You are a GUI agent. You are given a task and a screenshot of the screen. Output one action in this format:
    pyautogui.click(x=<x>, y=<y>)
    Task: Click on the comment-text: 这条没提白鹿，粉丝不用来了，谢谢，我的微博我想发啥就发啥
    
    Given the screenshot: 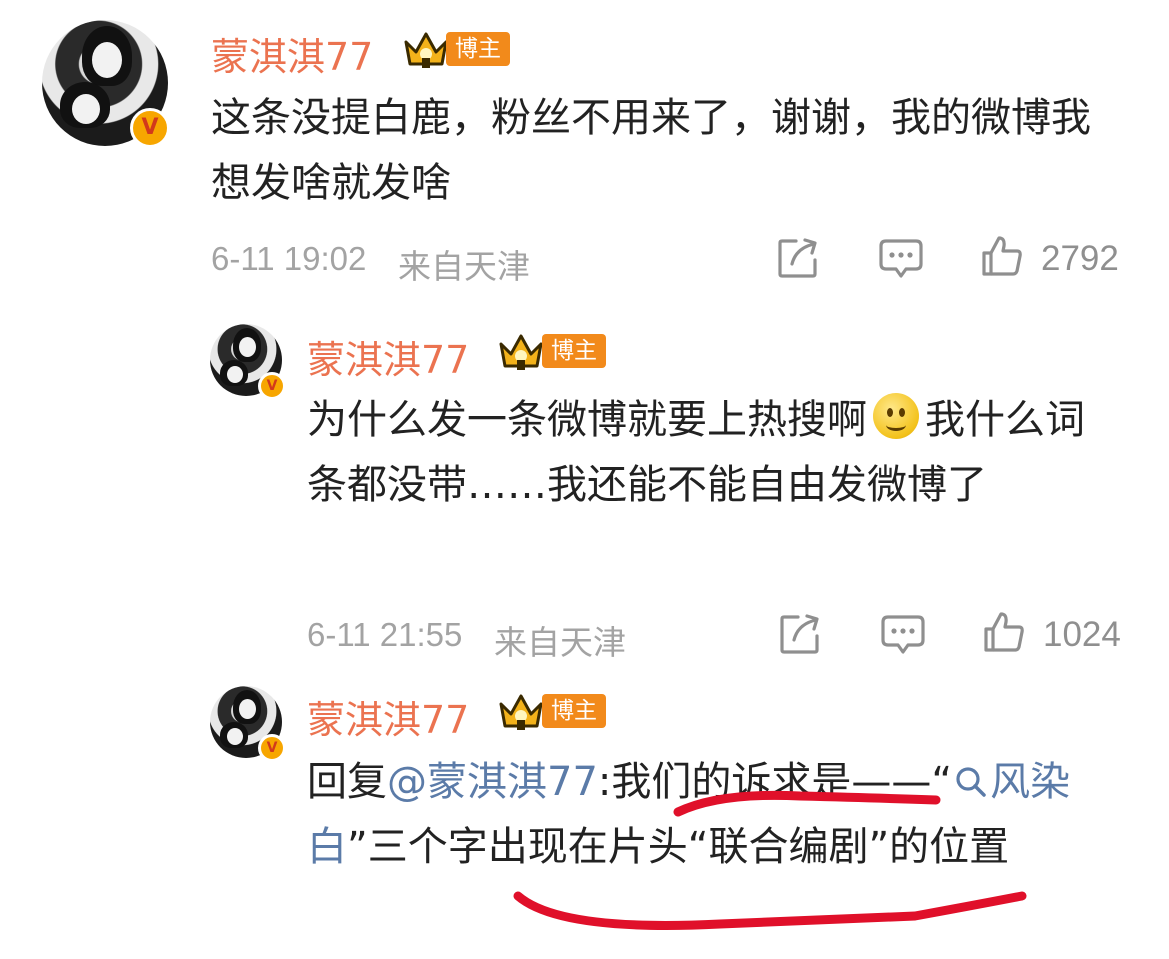 What is the action you would take?
    pyautogui.click(x=651, y=150)
    